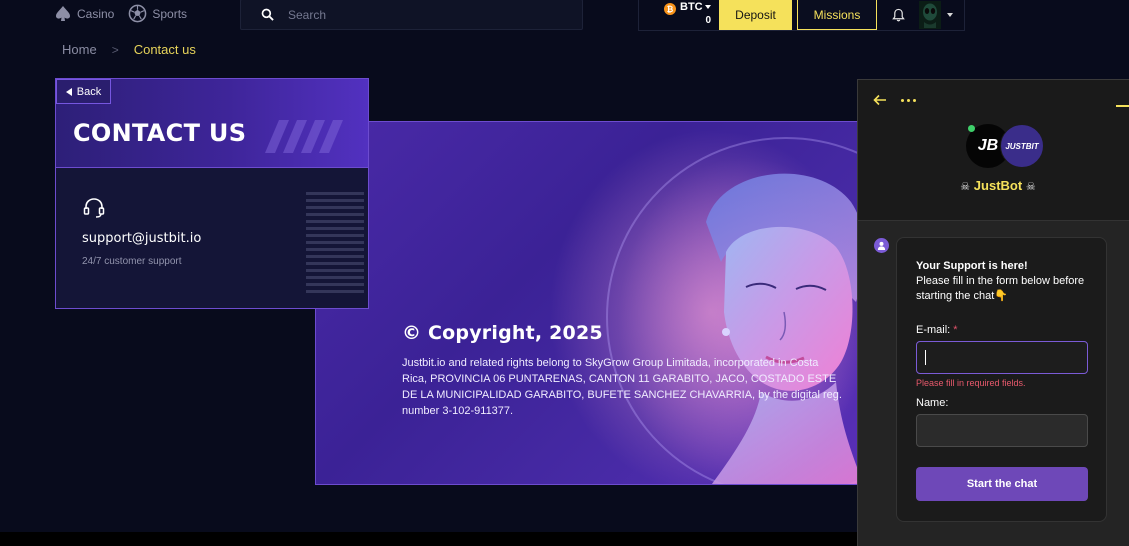 The height and width of the screenshot is (546, 1129). What do you see at coordinates (933, 330) in the screenshot?
I see `email-label-text: E-mail:` at bounding box center [933, 330].